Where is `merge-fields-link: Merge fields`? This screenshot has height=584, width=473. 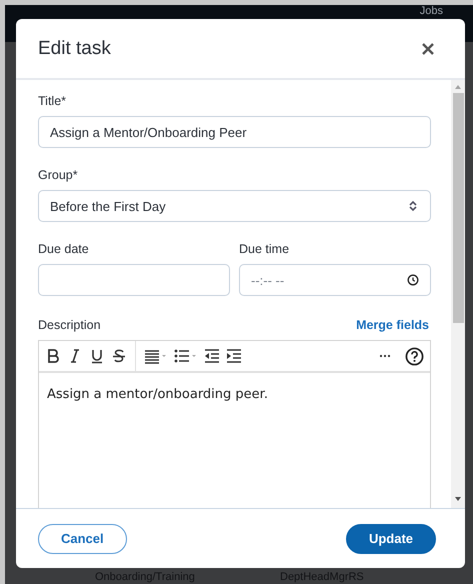
merge-fields-link: Merge fields is located at coordinates (392, 325).